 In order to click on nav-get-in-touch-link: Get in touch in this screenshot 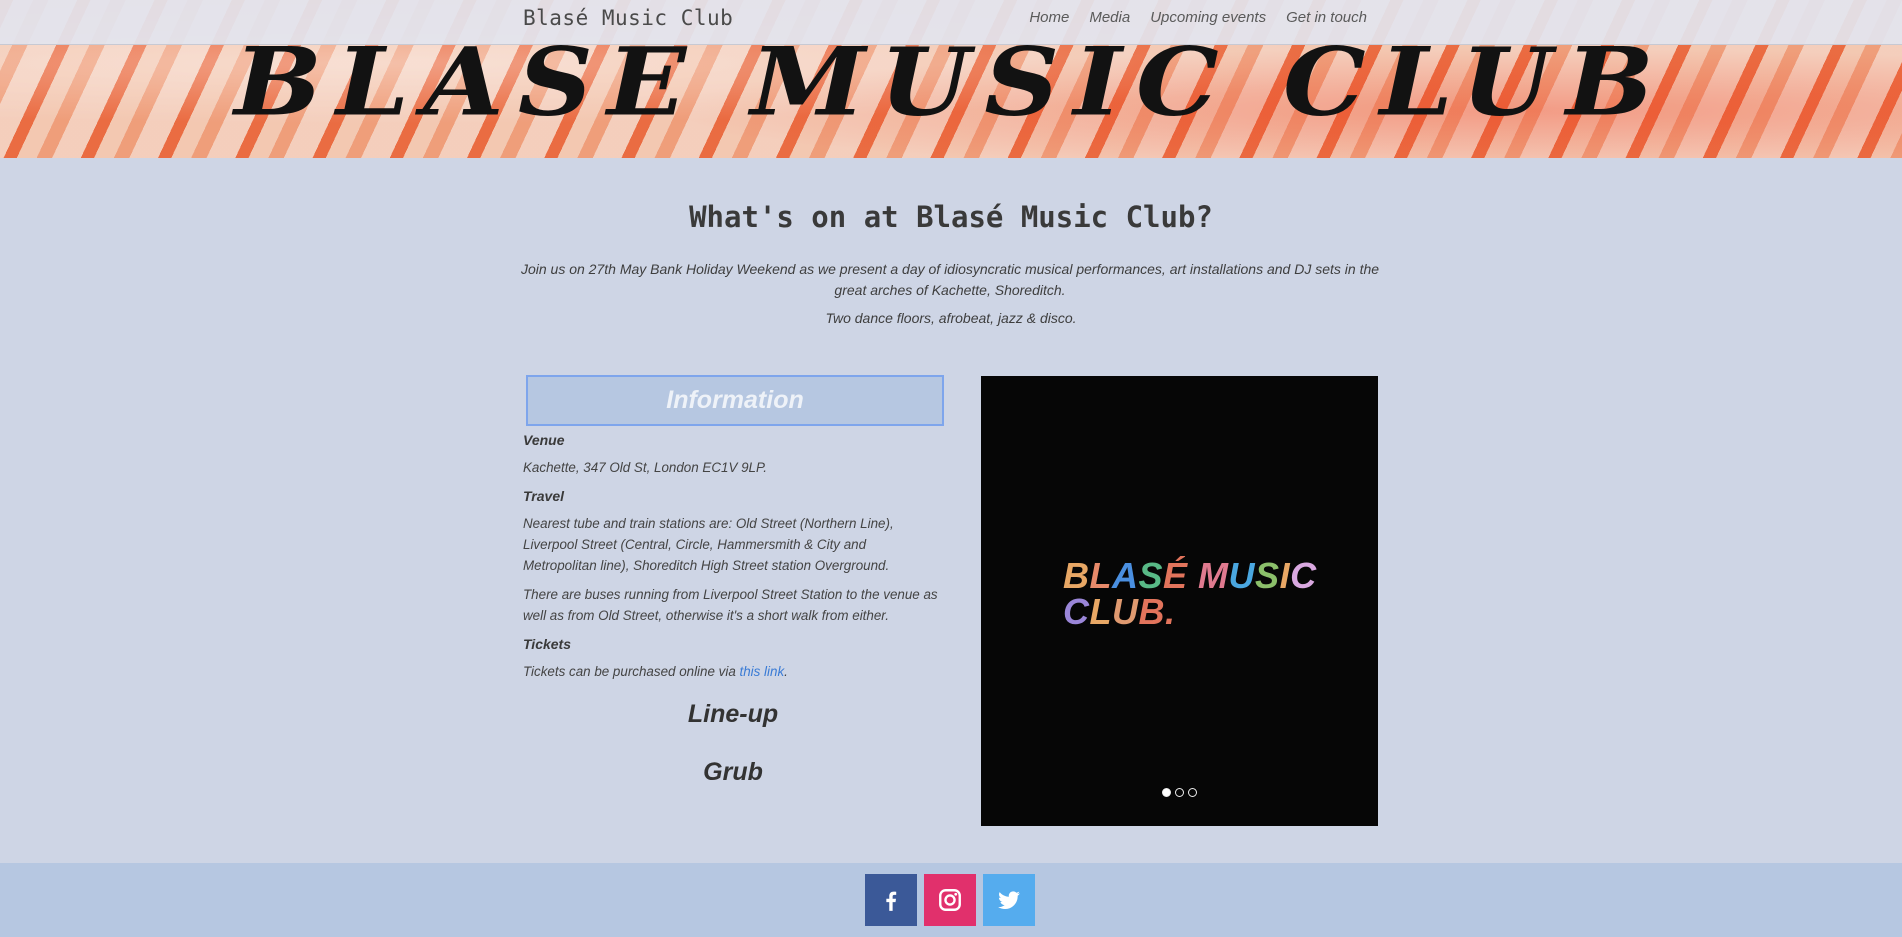, I will do `click(1326, 17)`.